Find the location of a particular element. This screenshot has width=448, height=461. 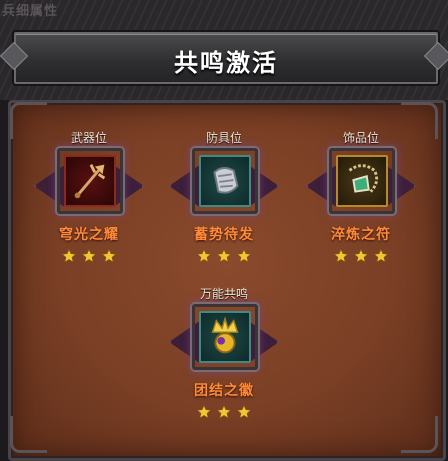

trident-icon is located at coordinates (90, 181).